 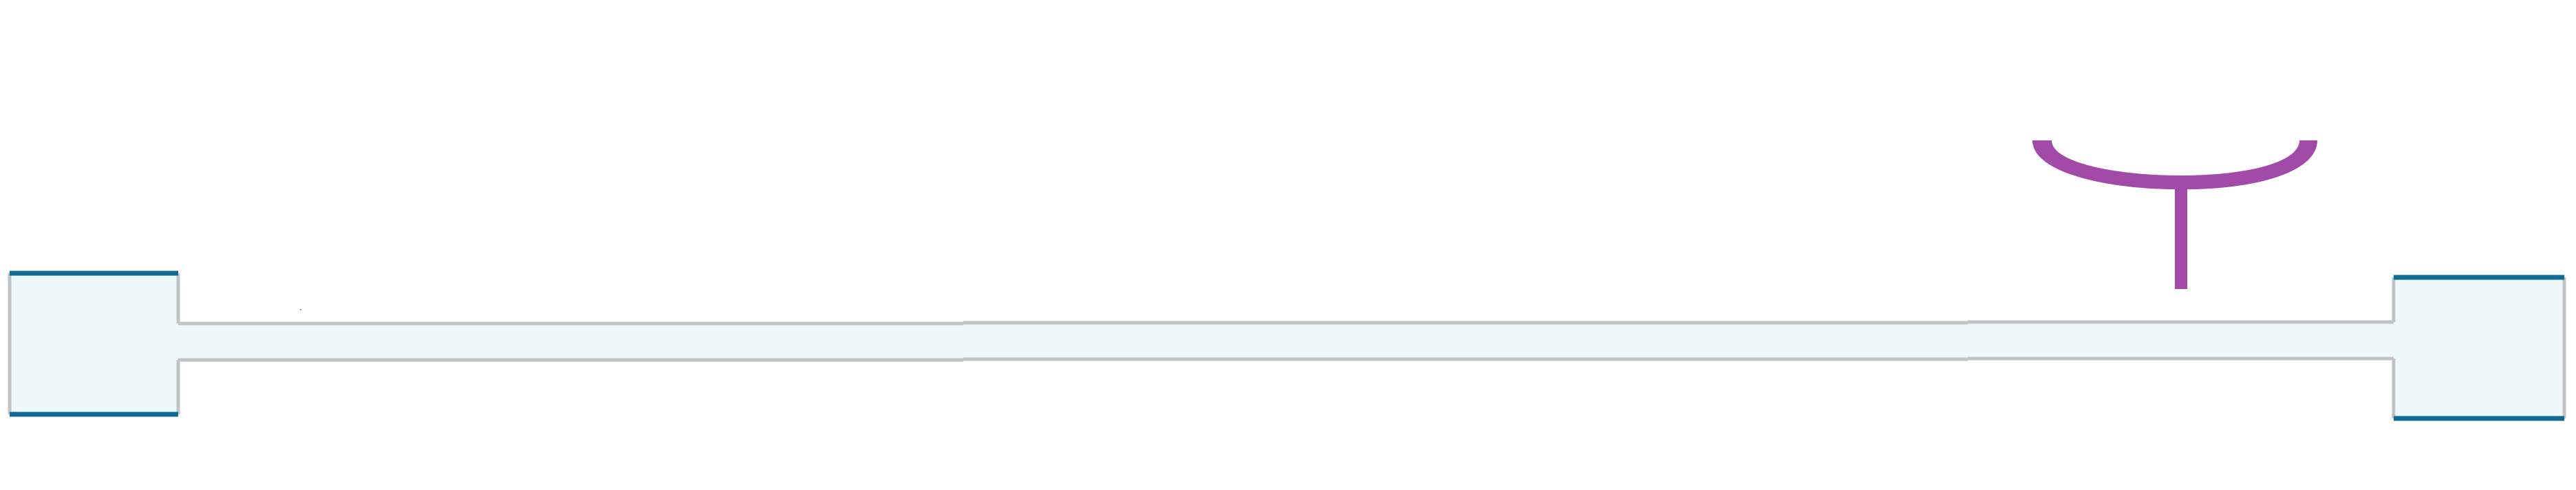 I want to click on beam-fill, so click(x=1286, y=341).